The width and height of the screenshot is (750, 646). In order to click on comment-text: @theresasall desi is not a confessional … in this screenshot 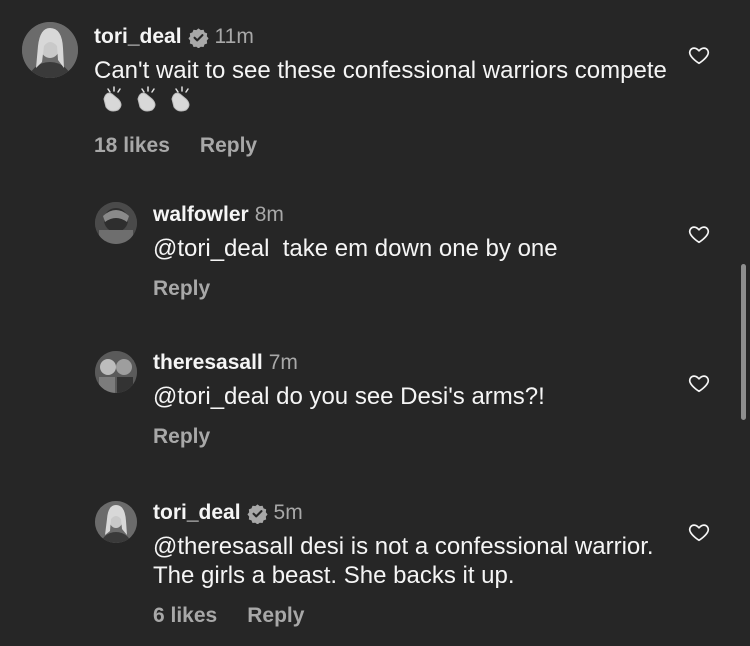, I will do `click(406, 561)`.